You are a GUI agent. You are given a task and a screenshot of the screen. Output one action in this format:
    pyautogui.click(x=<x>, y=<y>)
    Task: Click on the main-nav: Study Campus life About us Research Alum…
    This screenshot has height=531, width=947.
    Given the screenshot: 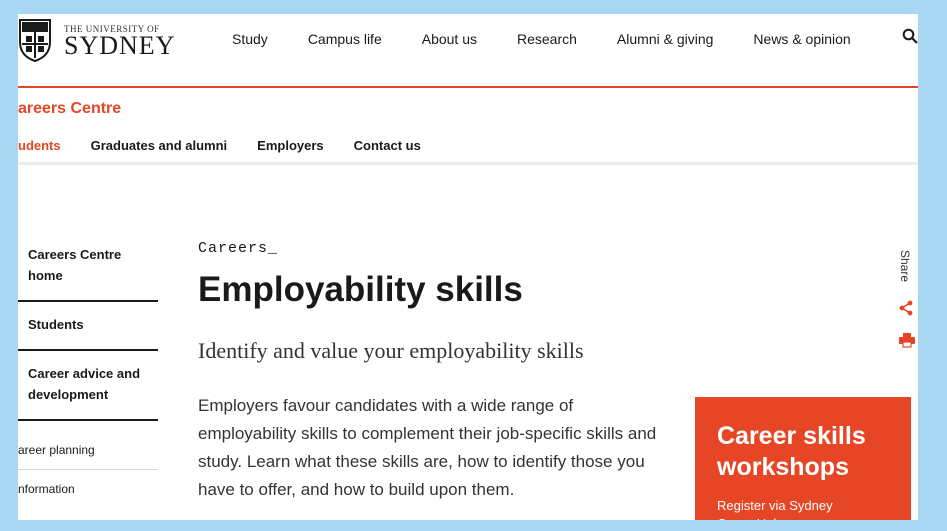 What is the action you would take?
    pyautogui.click(x=561, y=39)
    